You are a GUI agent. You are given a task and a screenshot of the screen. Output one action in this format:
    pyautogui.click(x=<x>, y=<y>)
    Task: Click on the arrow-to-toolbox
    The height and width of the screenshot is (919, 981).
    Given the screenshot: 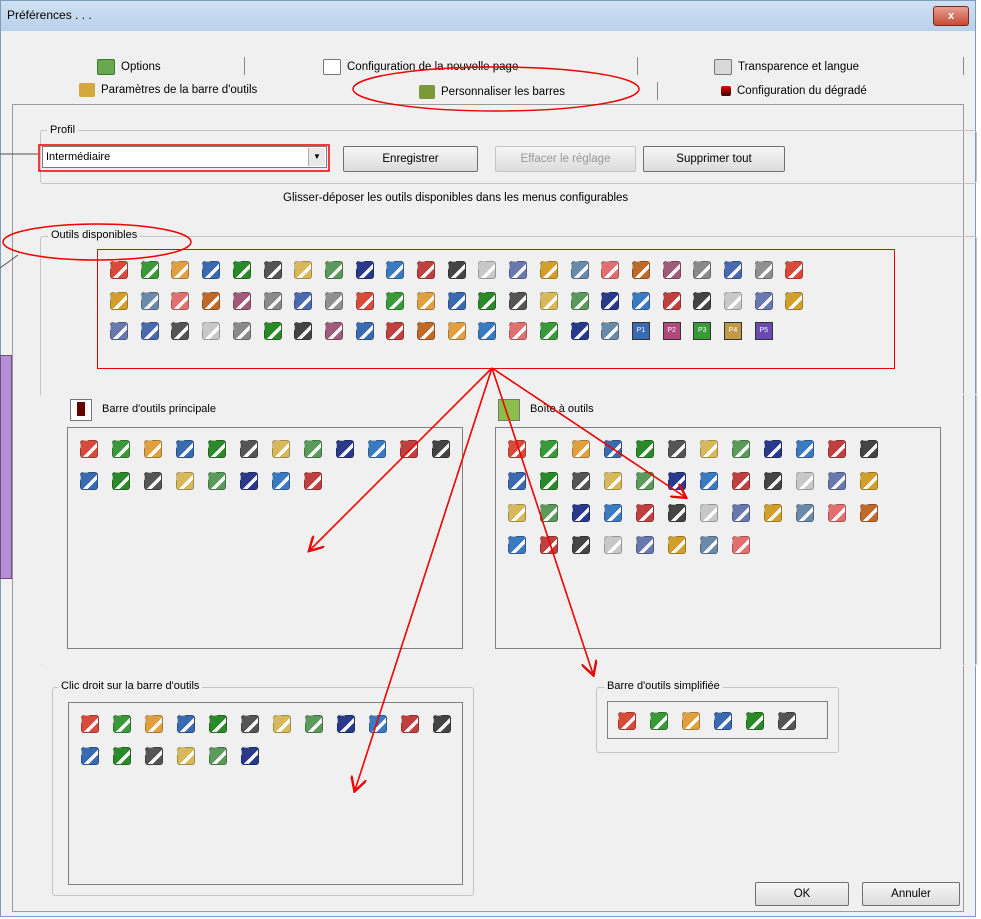 What is the action you would take?
    pyautogui.click(x=588, y=432)
    